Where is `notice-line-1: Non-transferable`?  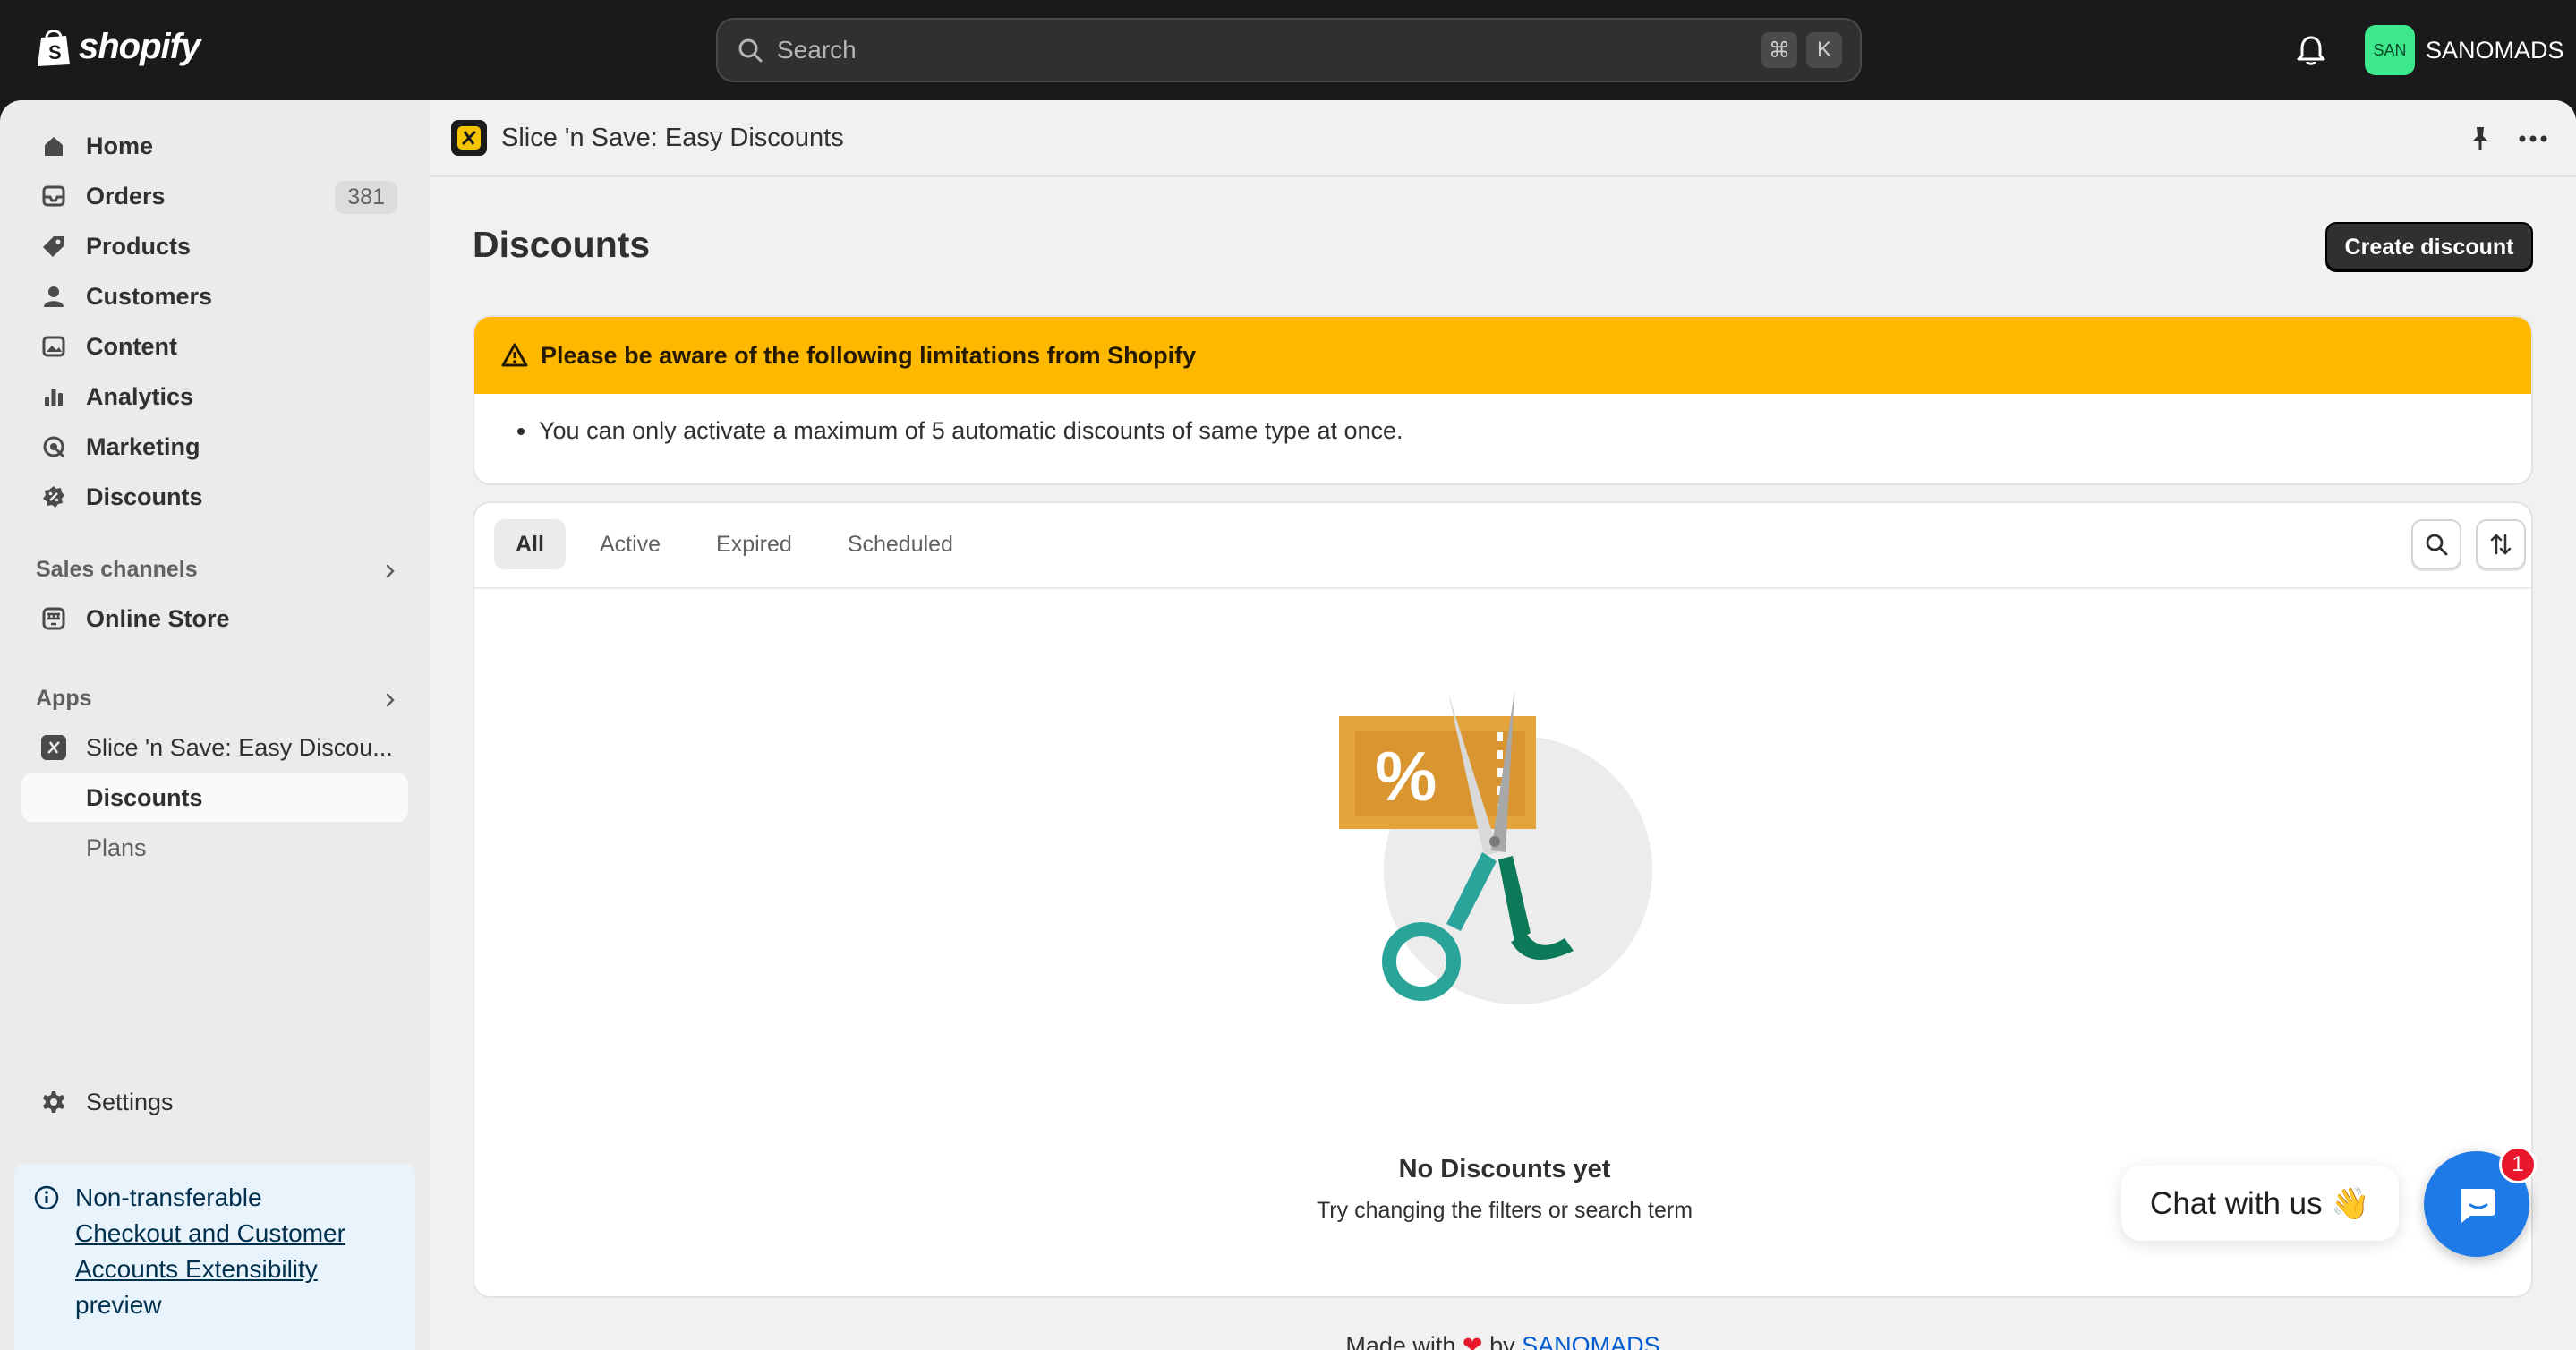 notice-line-1: Non-transferable is located at coordinates (168, 1197).